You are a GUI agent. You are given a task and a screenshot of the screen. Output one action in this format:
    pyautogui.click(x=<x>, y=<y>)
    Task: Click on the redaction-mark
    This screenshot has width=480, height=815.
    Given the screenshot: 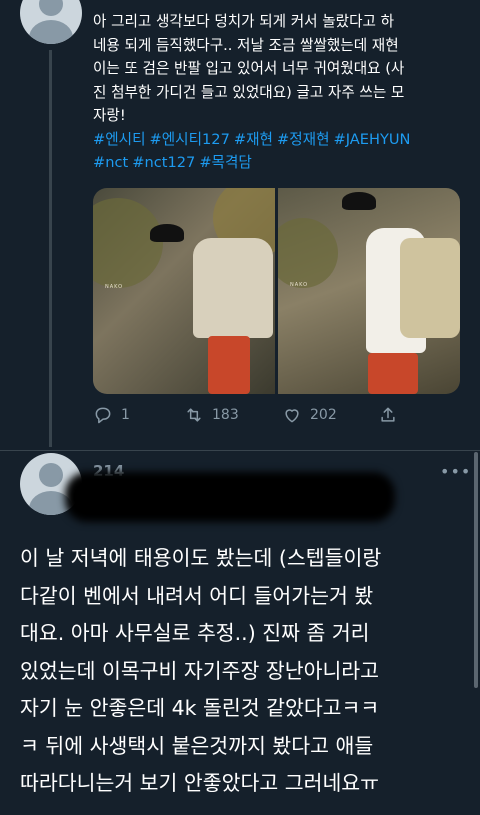 What is the action you would take?
    pyautogui.click(x=230, y=497)
    